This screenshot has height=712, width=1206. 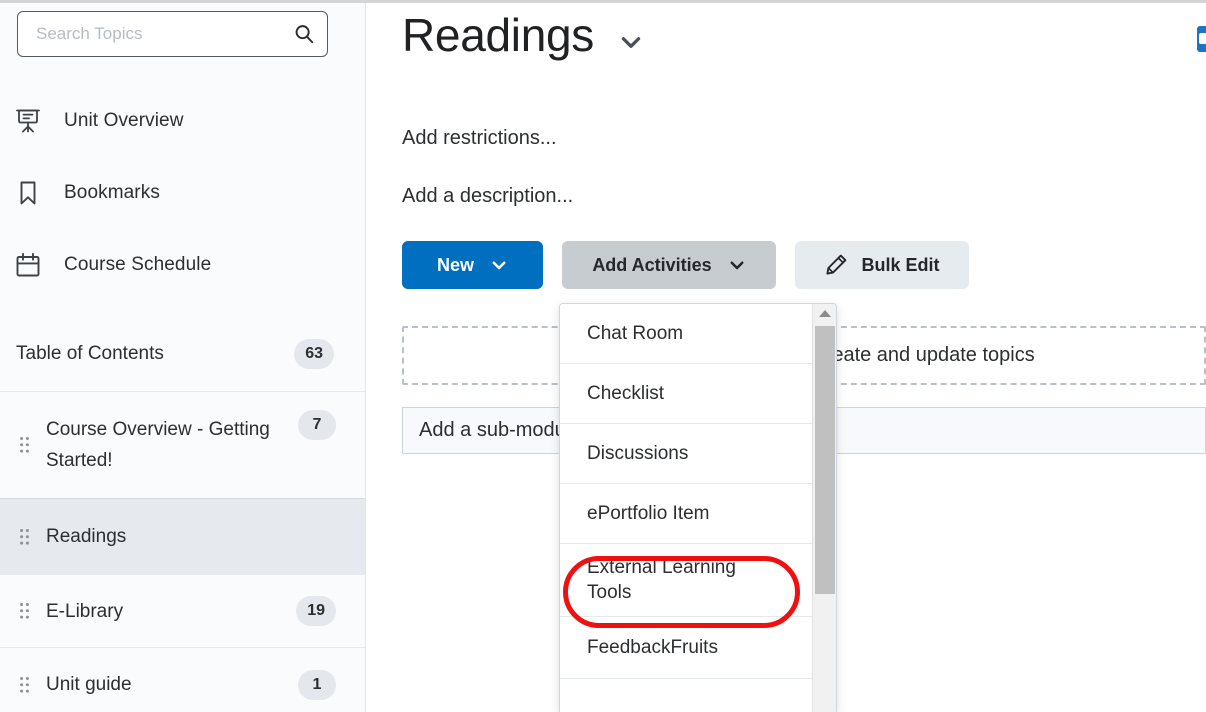 I want to click on sidebar-item-label: Course Schedule, so click(x=138, y=264).